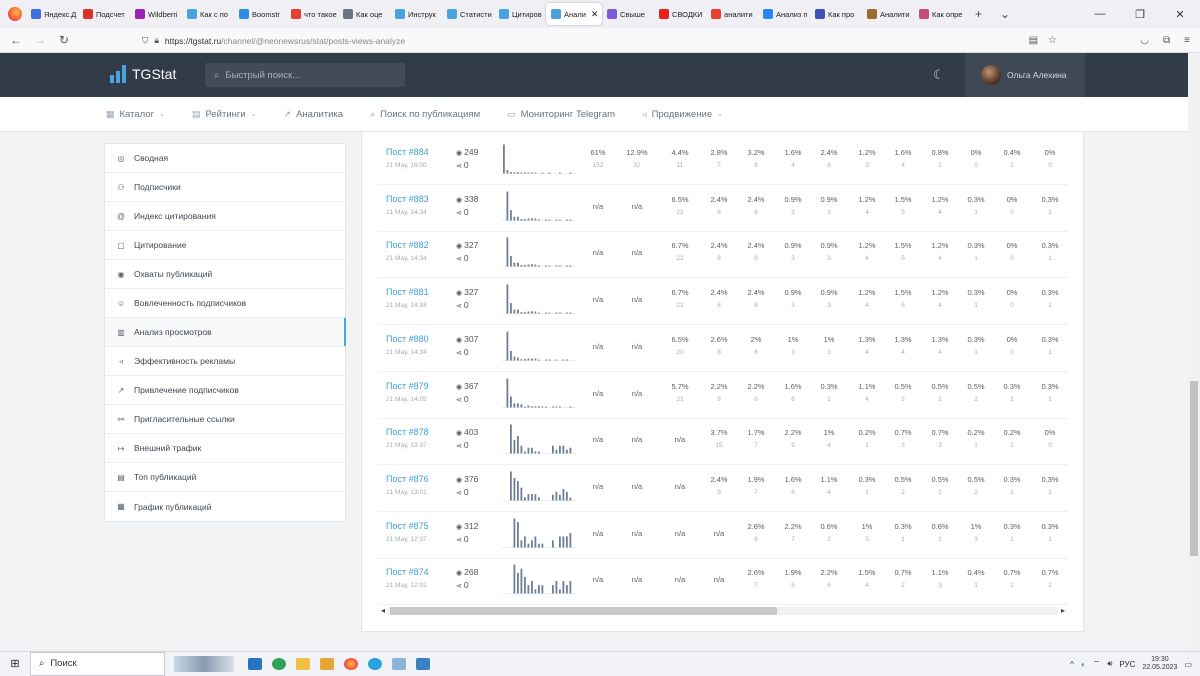 The height and width of the screenshot is (676, 1200). What do you see at coordinates (793, 446) in the screenshot?
I see `stat-count: 9` at bounding box center [793, 446].